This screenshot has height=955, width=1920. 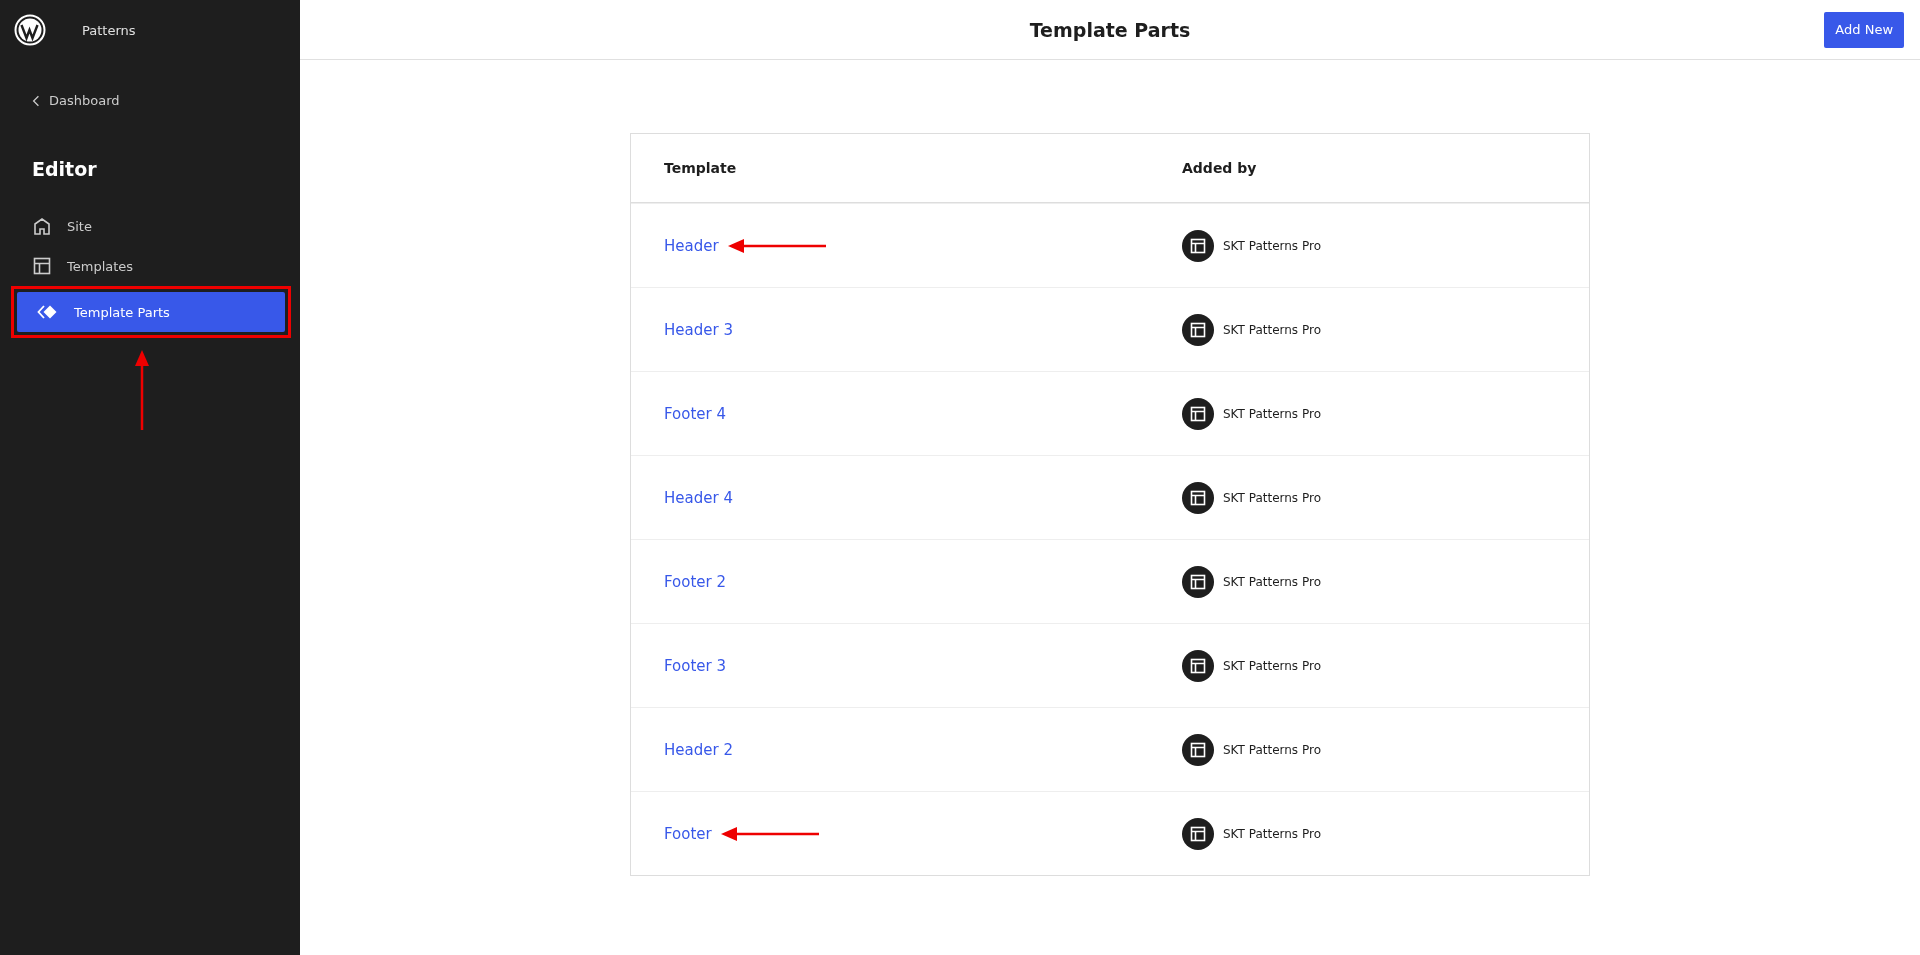 I want to click on home-icon, so click(x=42, y=226).